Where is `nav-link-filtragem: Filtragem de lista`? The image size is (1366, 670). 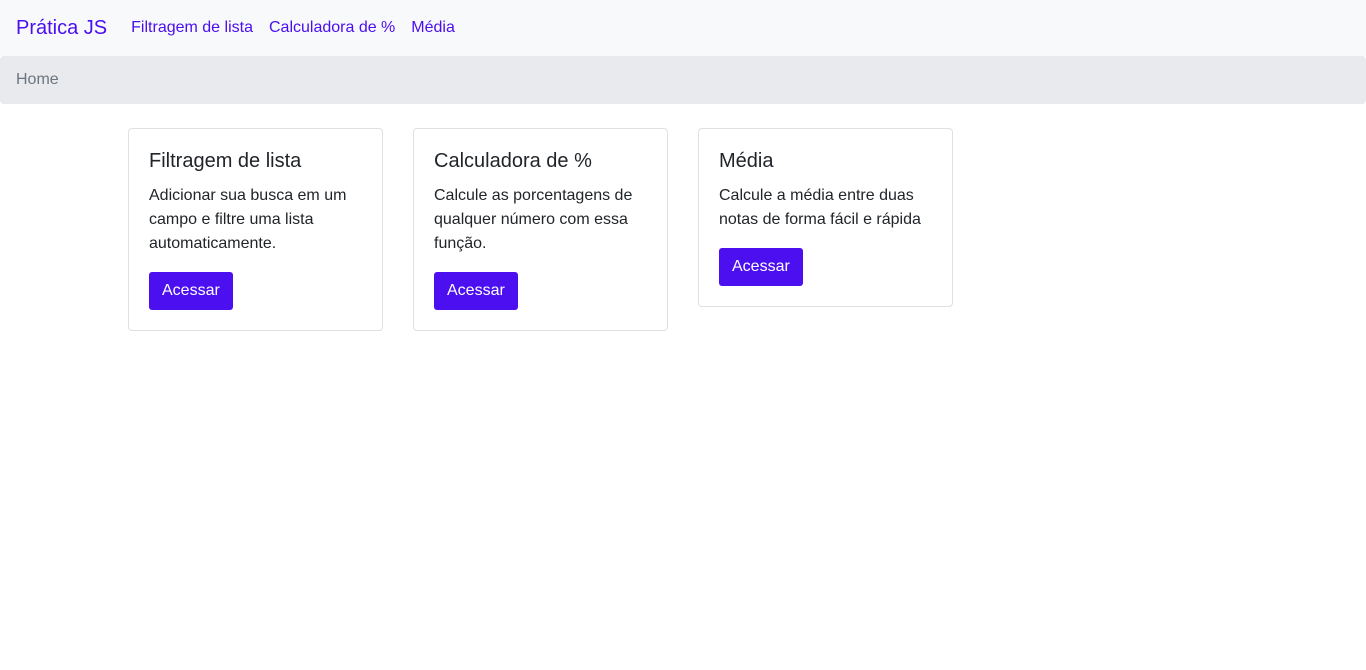 nav-link-filtragem: Filtragem de lista is located at coordinates (192, 28).